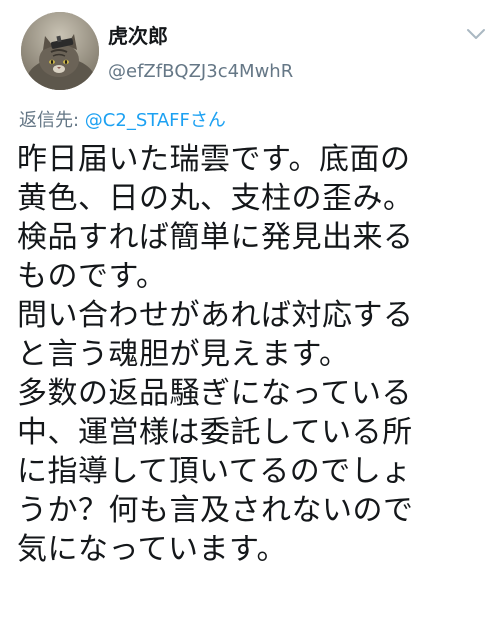 The image size is (500, 629). What do you see at coordinates (214, 471) in the screenshot?
I see `tweet-line: に指導して頂いてるのでしょ` at bounding box center [214, 471].